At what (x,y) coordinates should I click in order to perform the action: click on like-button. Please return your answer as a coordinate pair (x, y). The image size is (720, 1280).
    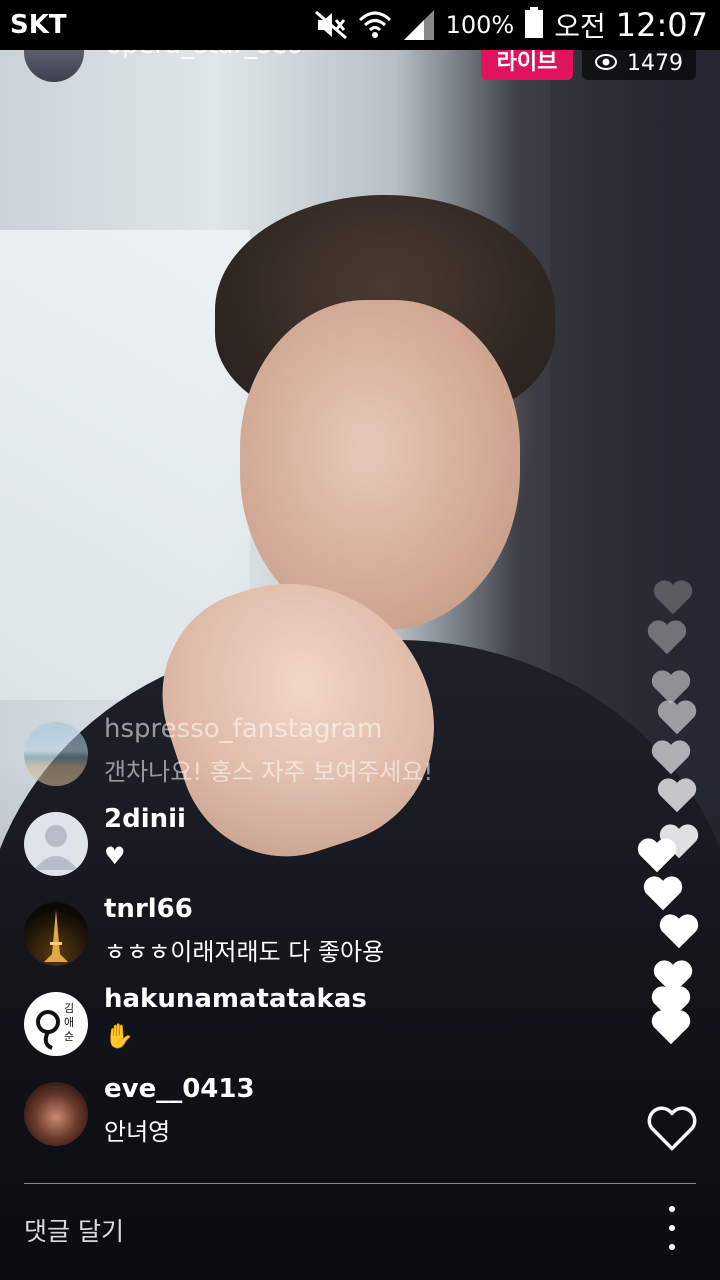
    Looking at the image, I should click on (672, 1128).